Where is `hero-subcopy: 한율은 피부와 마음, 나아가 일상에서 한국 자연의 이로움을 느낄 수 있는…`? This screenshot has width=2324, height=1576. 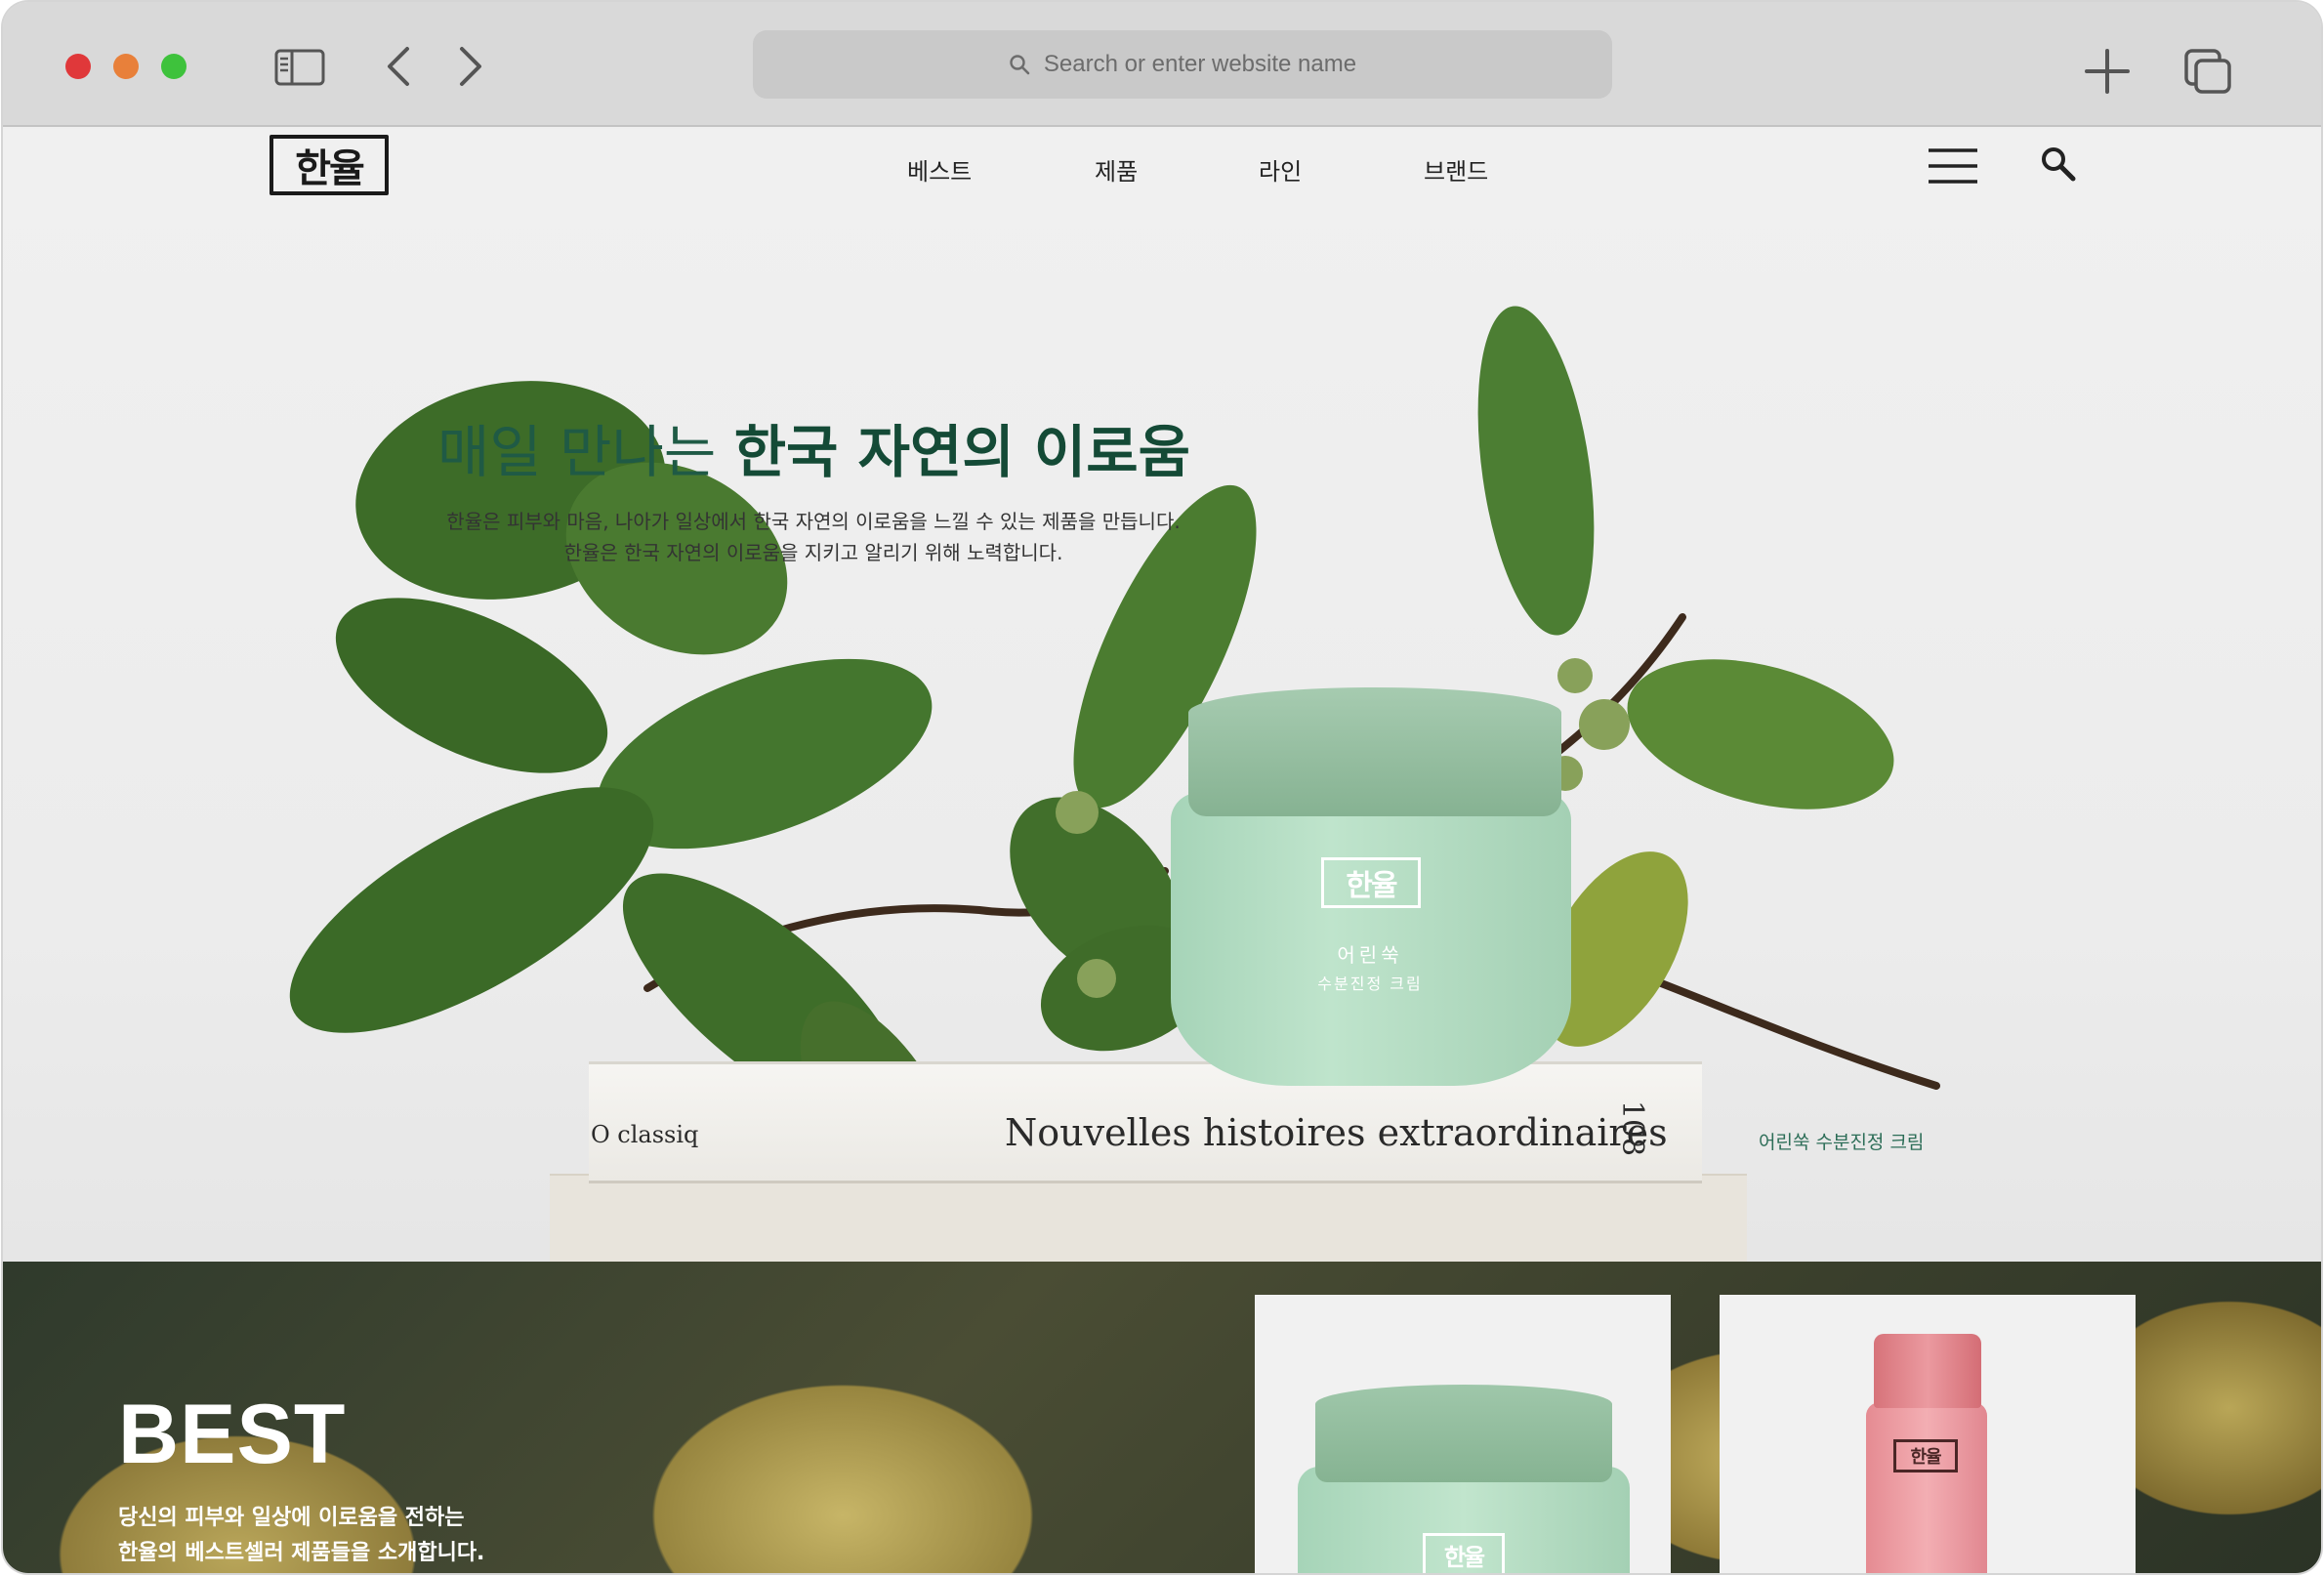 hero-subcopy: 한율은 피부와 마음, 나아가 일상에서 한국 자연의 이로움을 느낄 수 있는… is located at coordinates (813, 537).